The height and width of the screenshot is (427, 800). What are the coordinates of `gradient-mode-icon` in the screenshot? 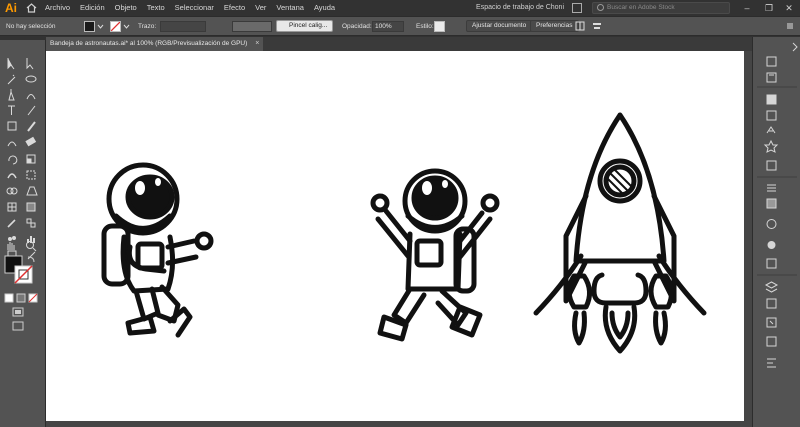 It's located at (21, 298).